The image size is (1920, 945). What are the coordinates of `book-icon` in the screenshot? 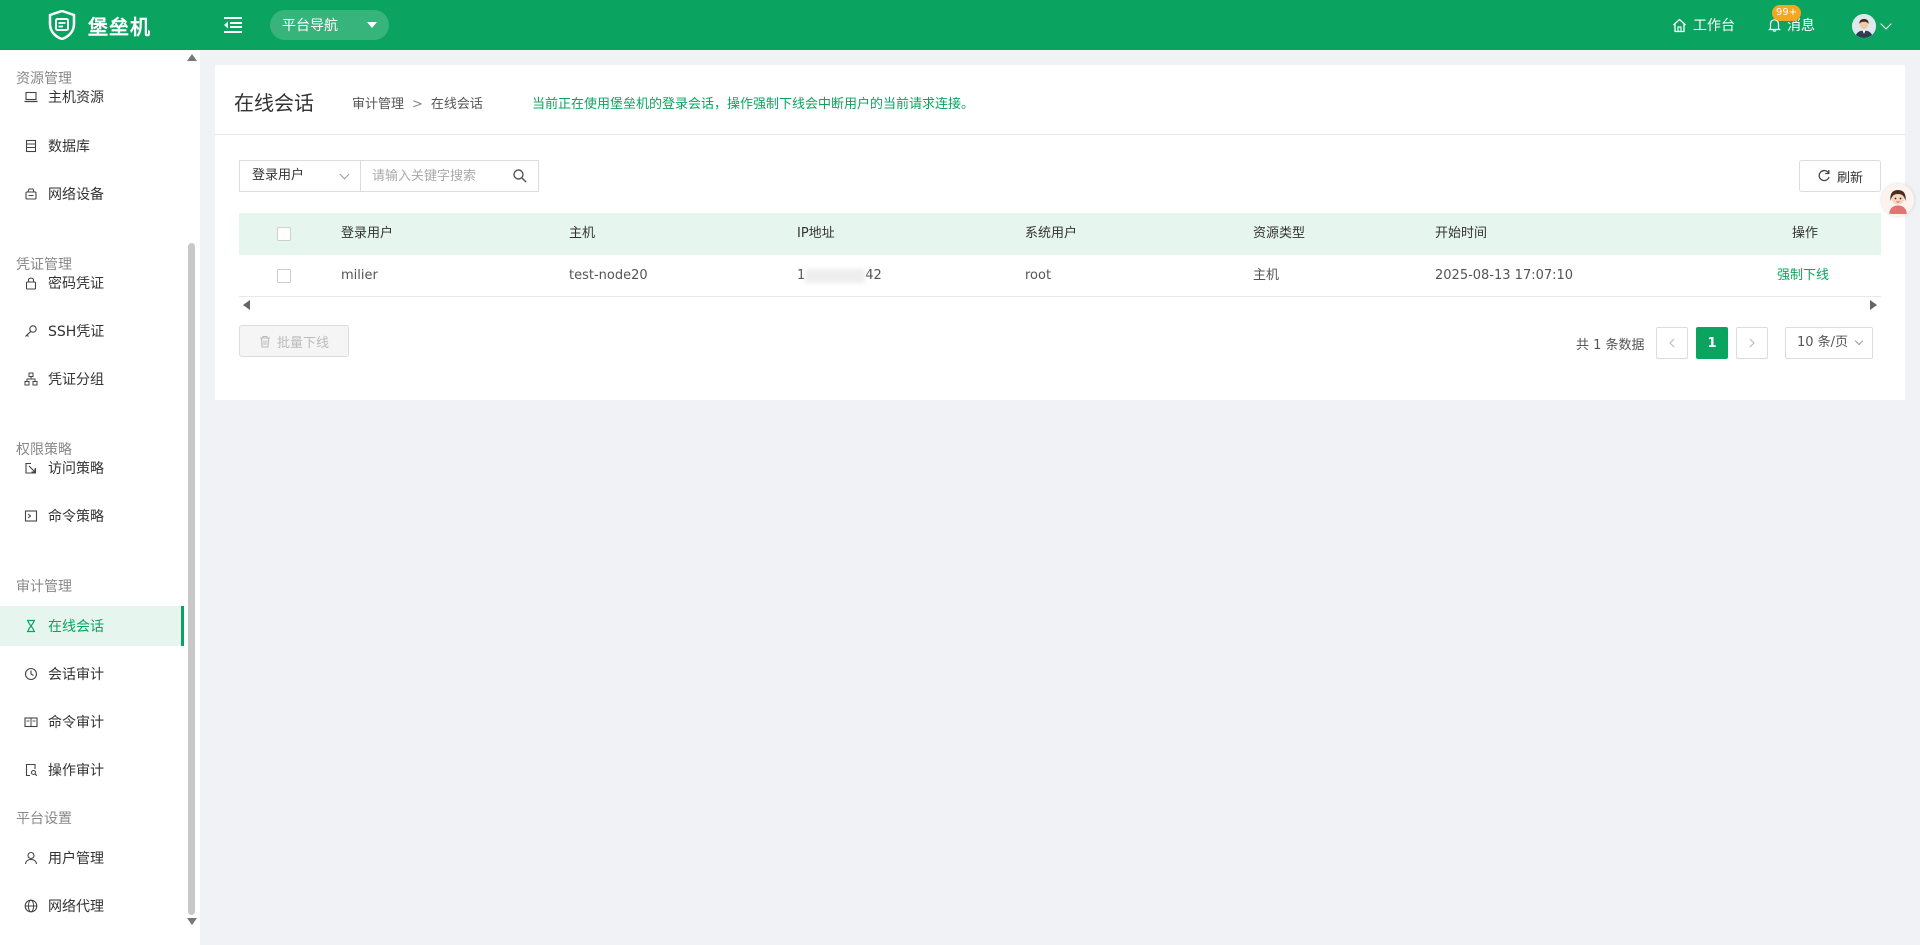 It's located at (31, 722).